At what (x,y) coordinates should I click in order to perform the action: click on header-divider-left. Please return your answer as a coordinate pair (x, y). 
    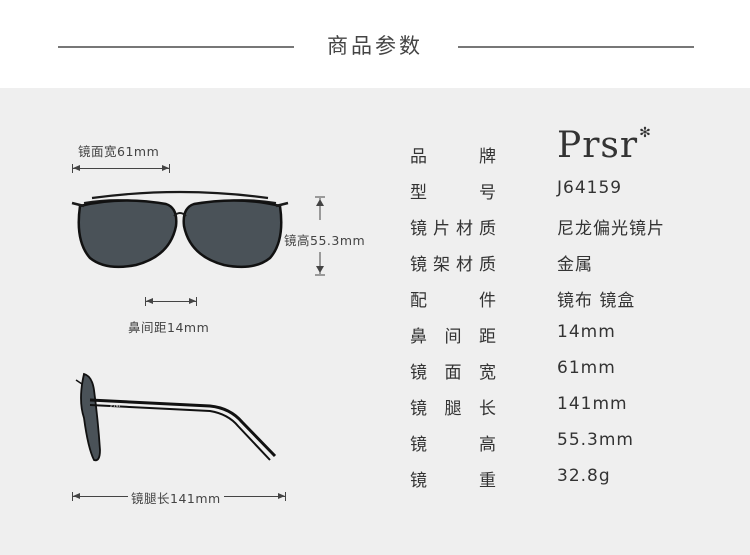
    Looking at the image, I should click on (176, 47).